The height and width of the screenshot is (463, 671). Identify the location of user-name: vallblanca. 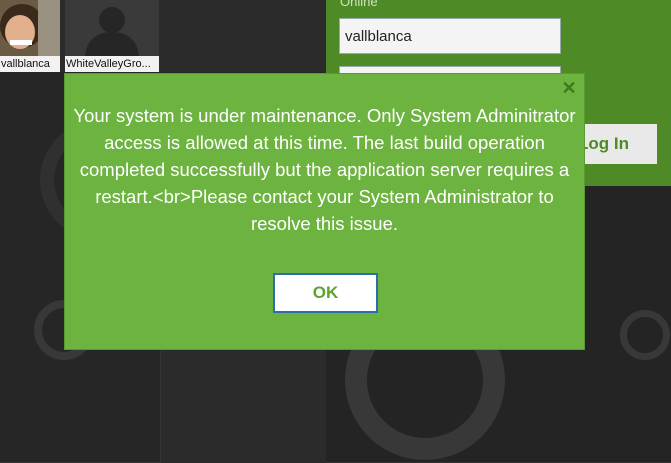
(30, 64).